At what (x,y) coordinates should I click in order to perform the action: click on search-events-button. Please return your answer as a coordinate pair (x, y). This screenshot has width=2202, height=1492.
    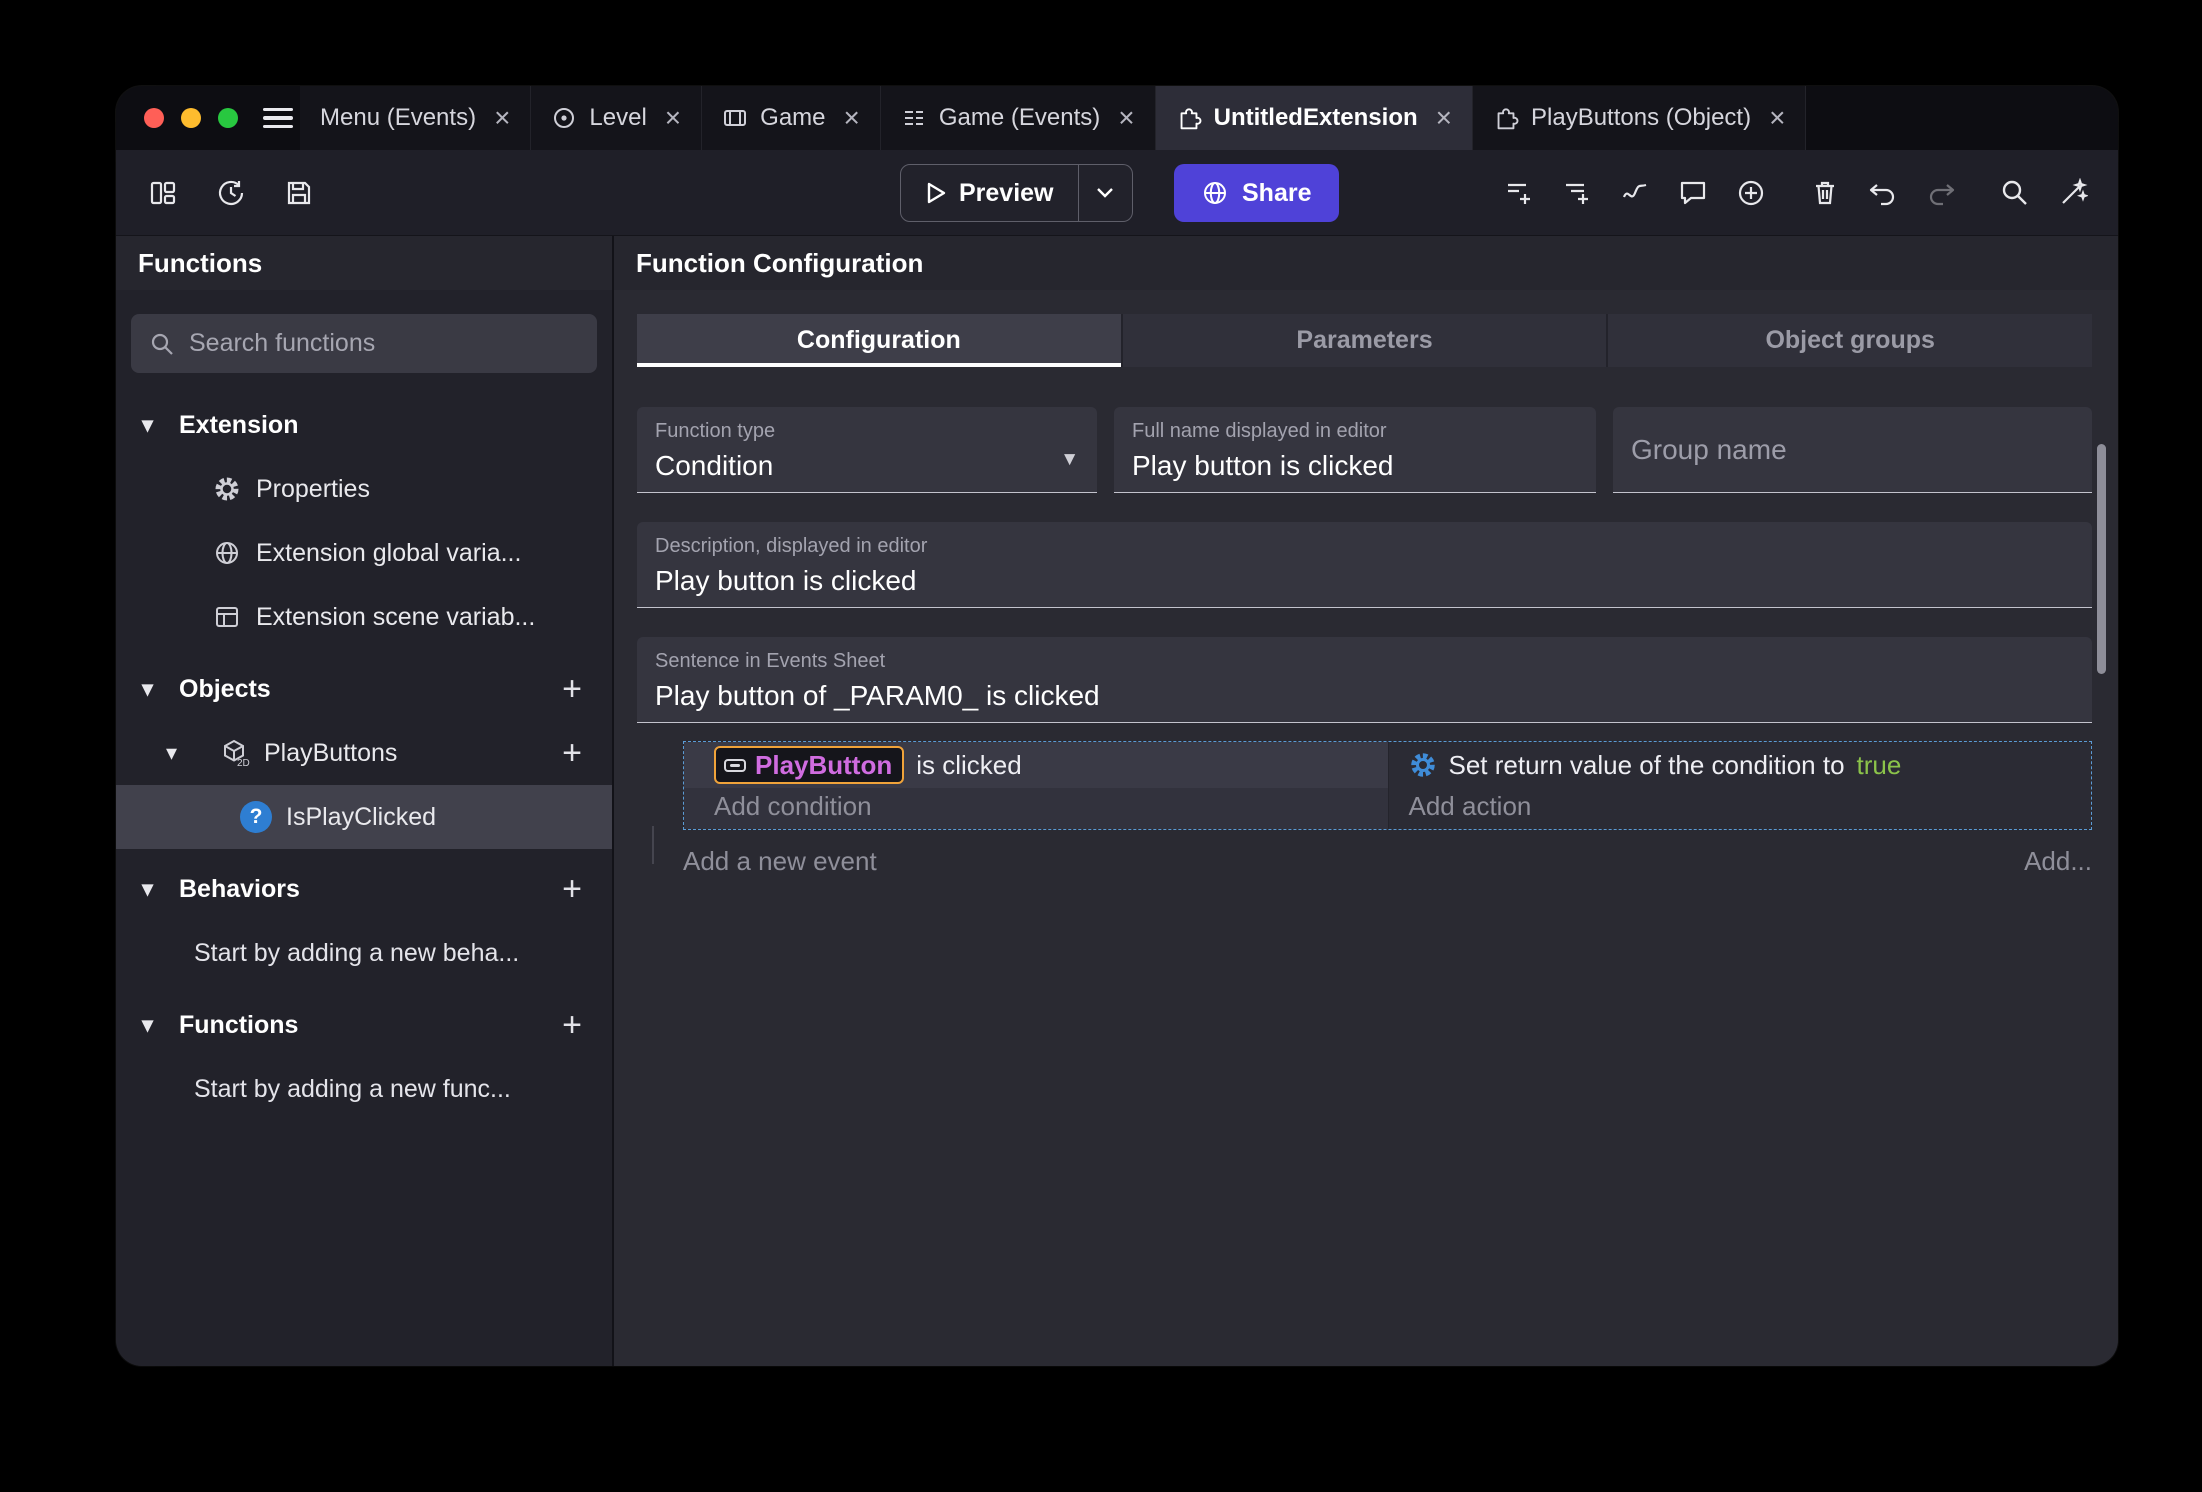
    Looking at the image, I should click on (2015, 193).